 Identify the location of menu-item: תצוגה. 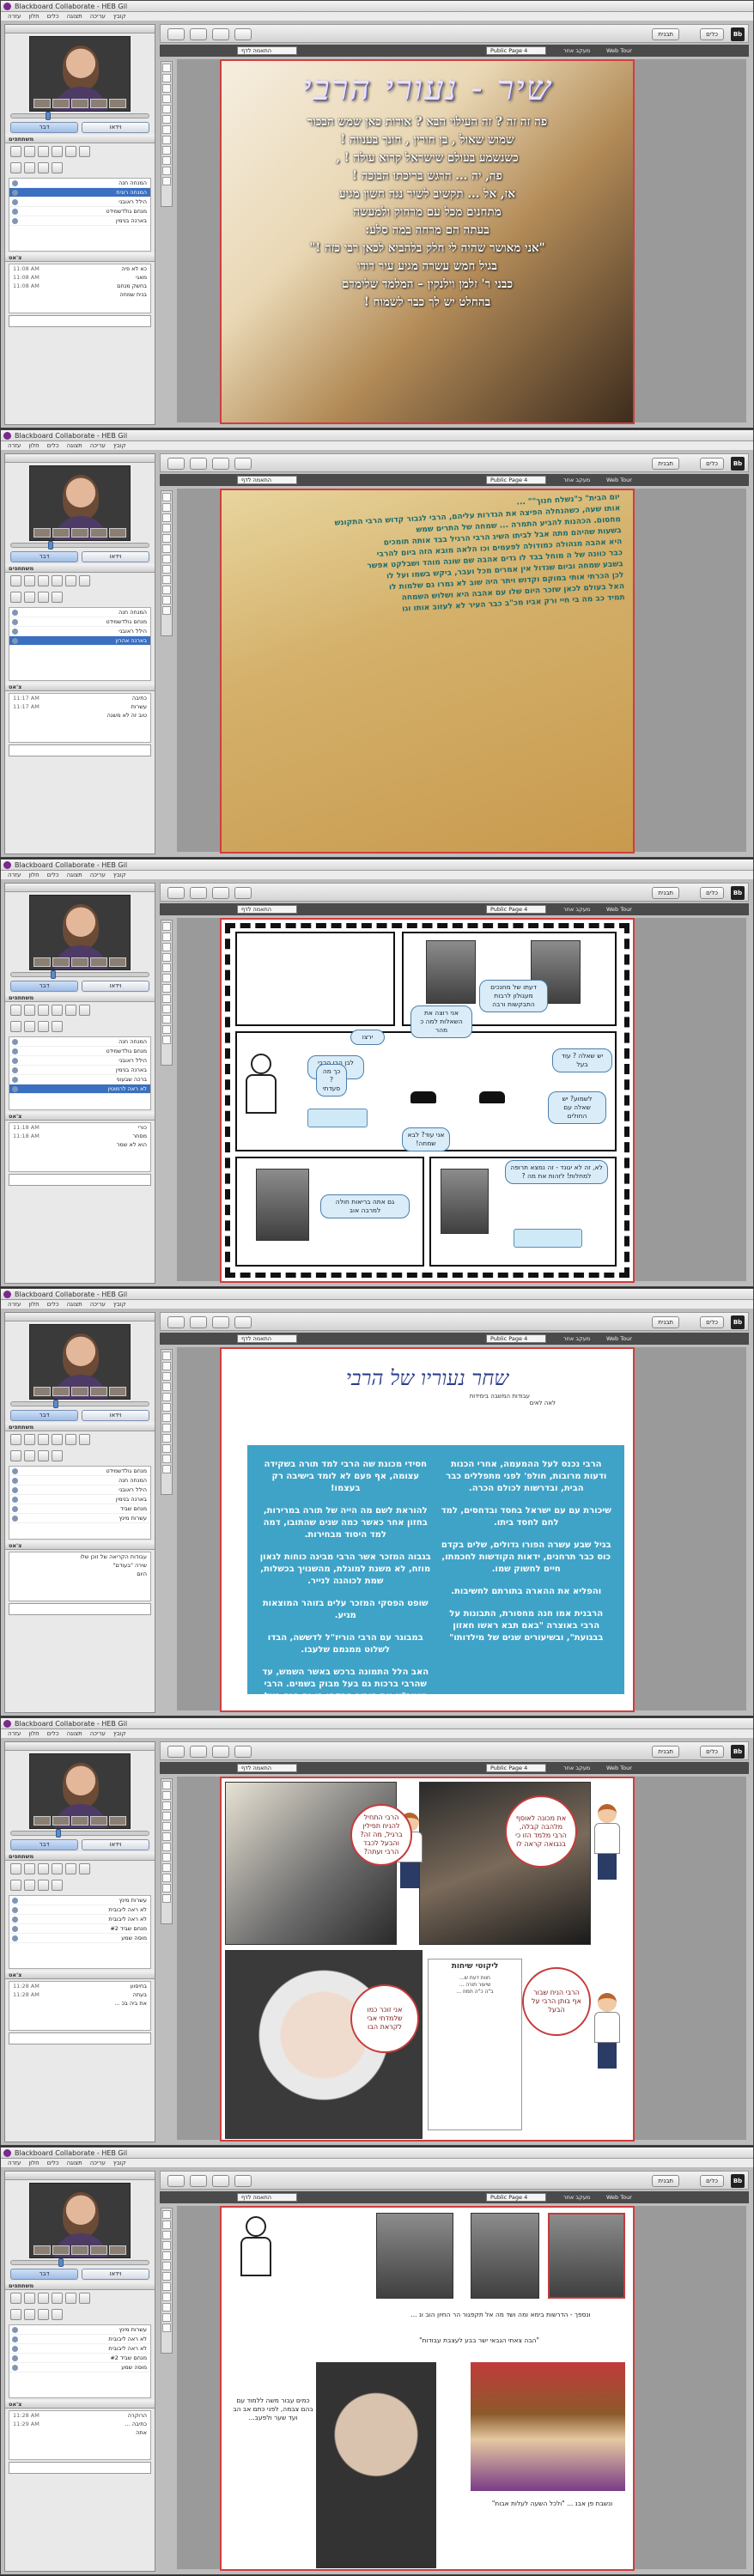
(74, 875).